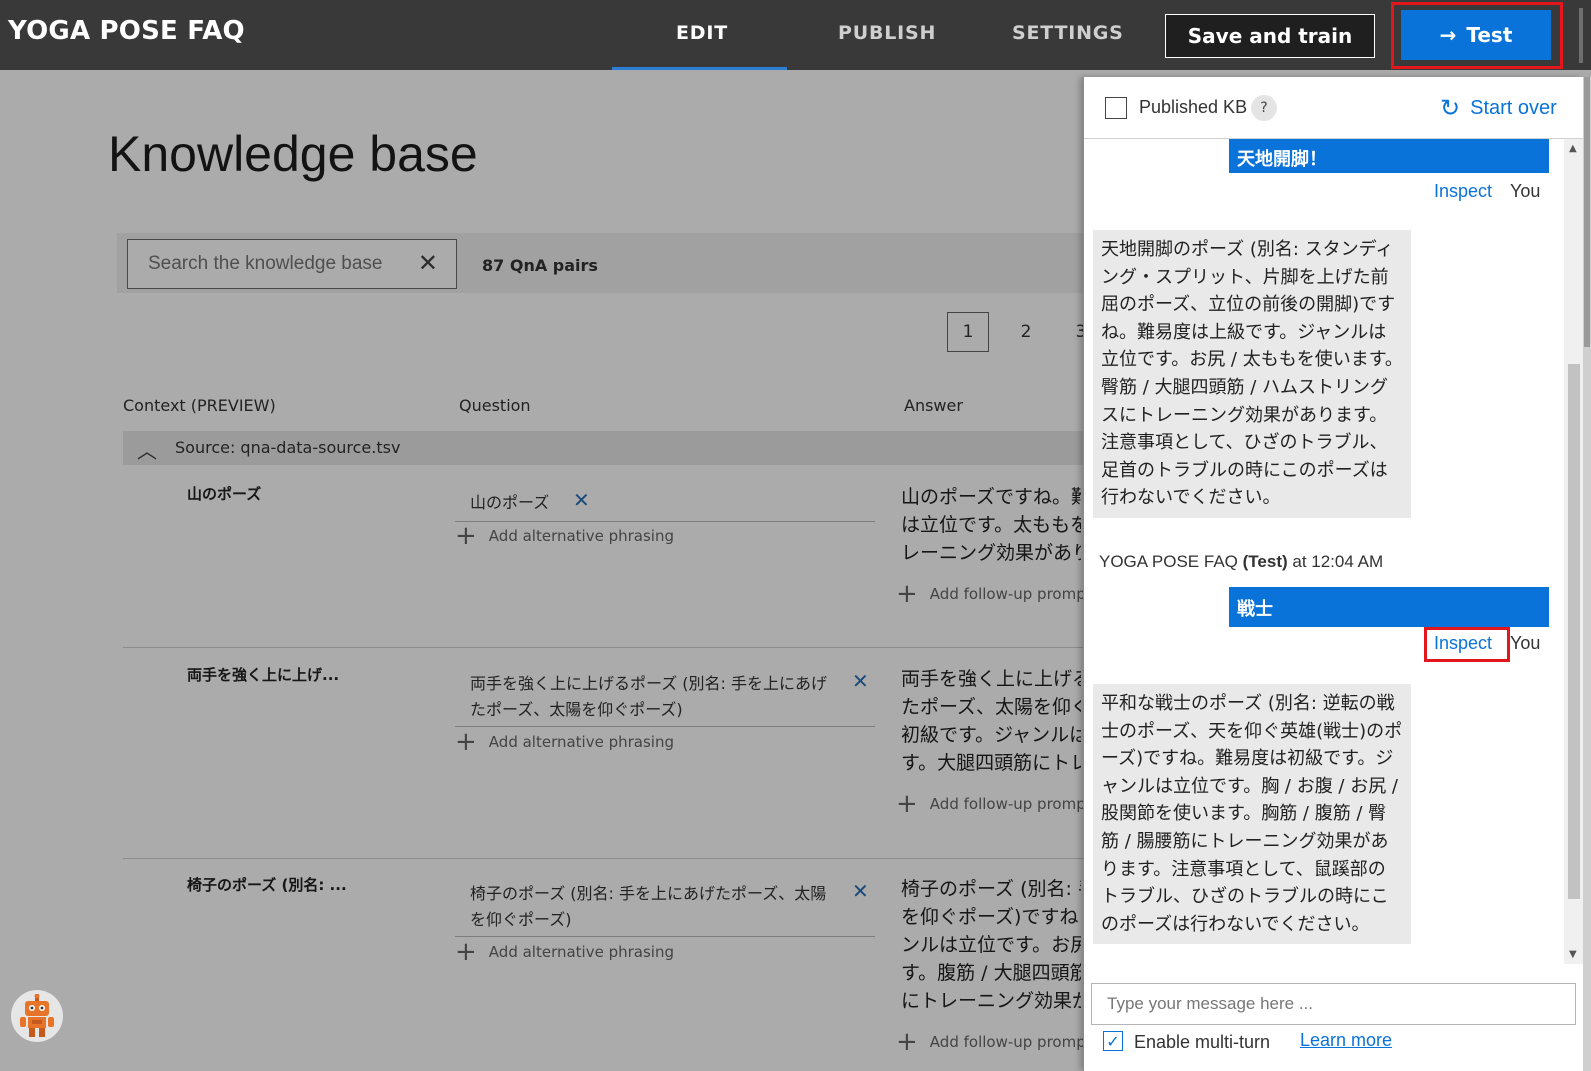 The image size is (1591, 1071). I want to click on start-over-button: ↻ Start over, so click(1498, 108).